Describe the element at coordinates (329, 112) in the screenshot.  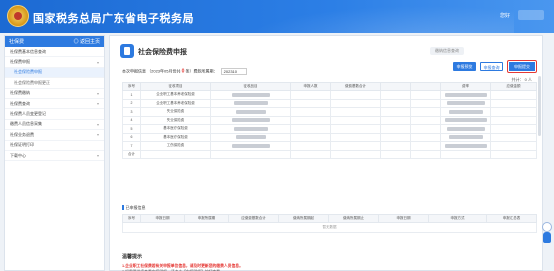
I see `table-row: 3 失业保险费` at that location.